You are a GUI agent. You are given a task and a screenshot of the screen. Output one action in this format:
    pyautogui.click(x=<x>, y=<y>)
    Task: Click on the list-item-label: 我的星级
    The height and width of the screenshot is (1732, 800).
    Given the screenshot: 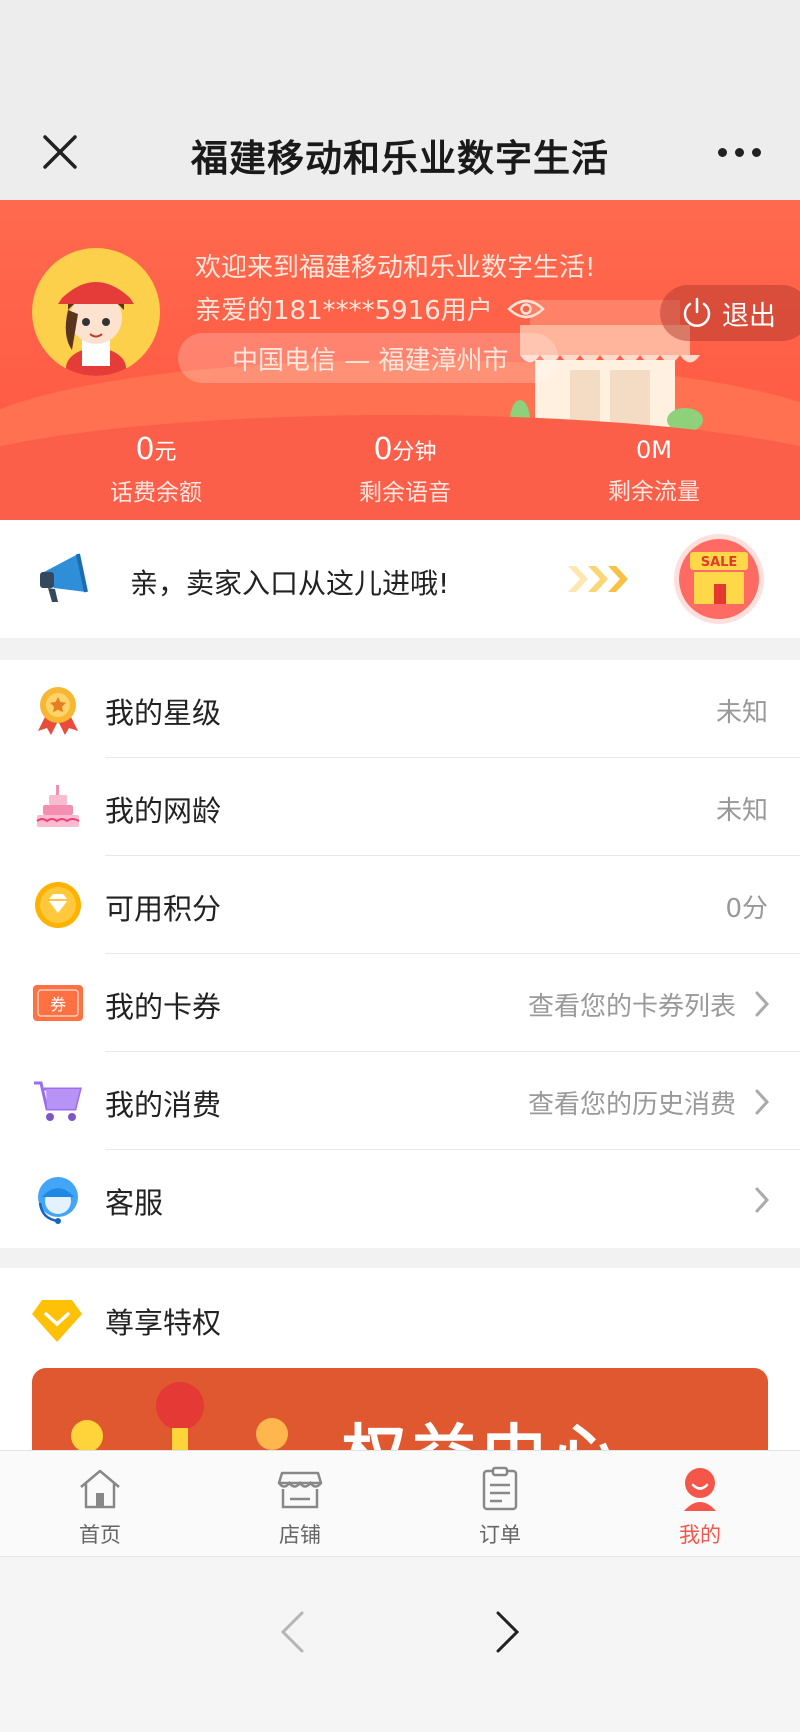 What is the action you would take?
    pyautogui.click(x=163, y=713)
    